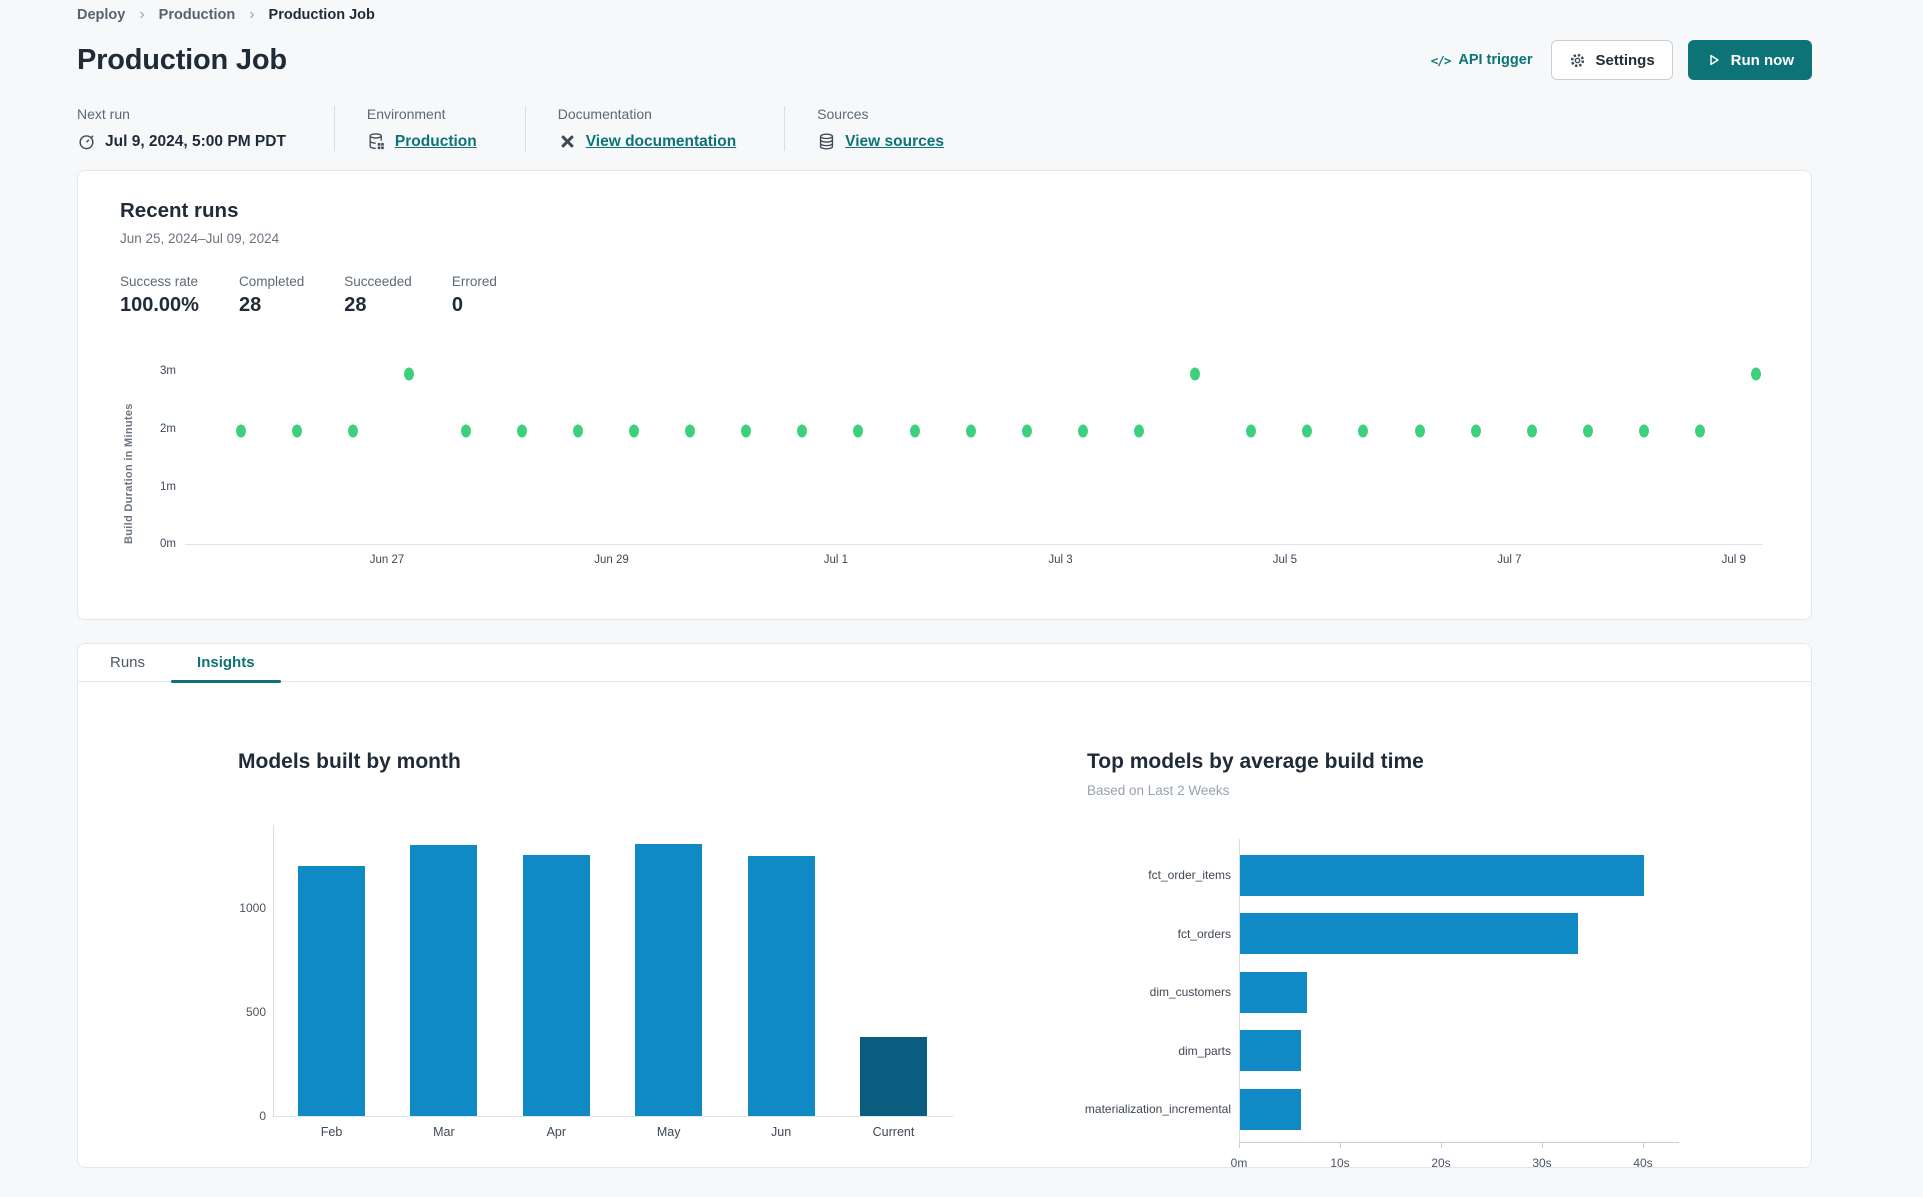  I want to click on database-icon, so click(826, 141).